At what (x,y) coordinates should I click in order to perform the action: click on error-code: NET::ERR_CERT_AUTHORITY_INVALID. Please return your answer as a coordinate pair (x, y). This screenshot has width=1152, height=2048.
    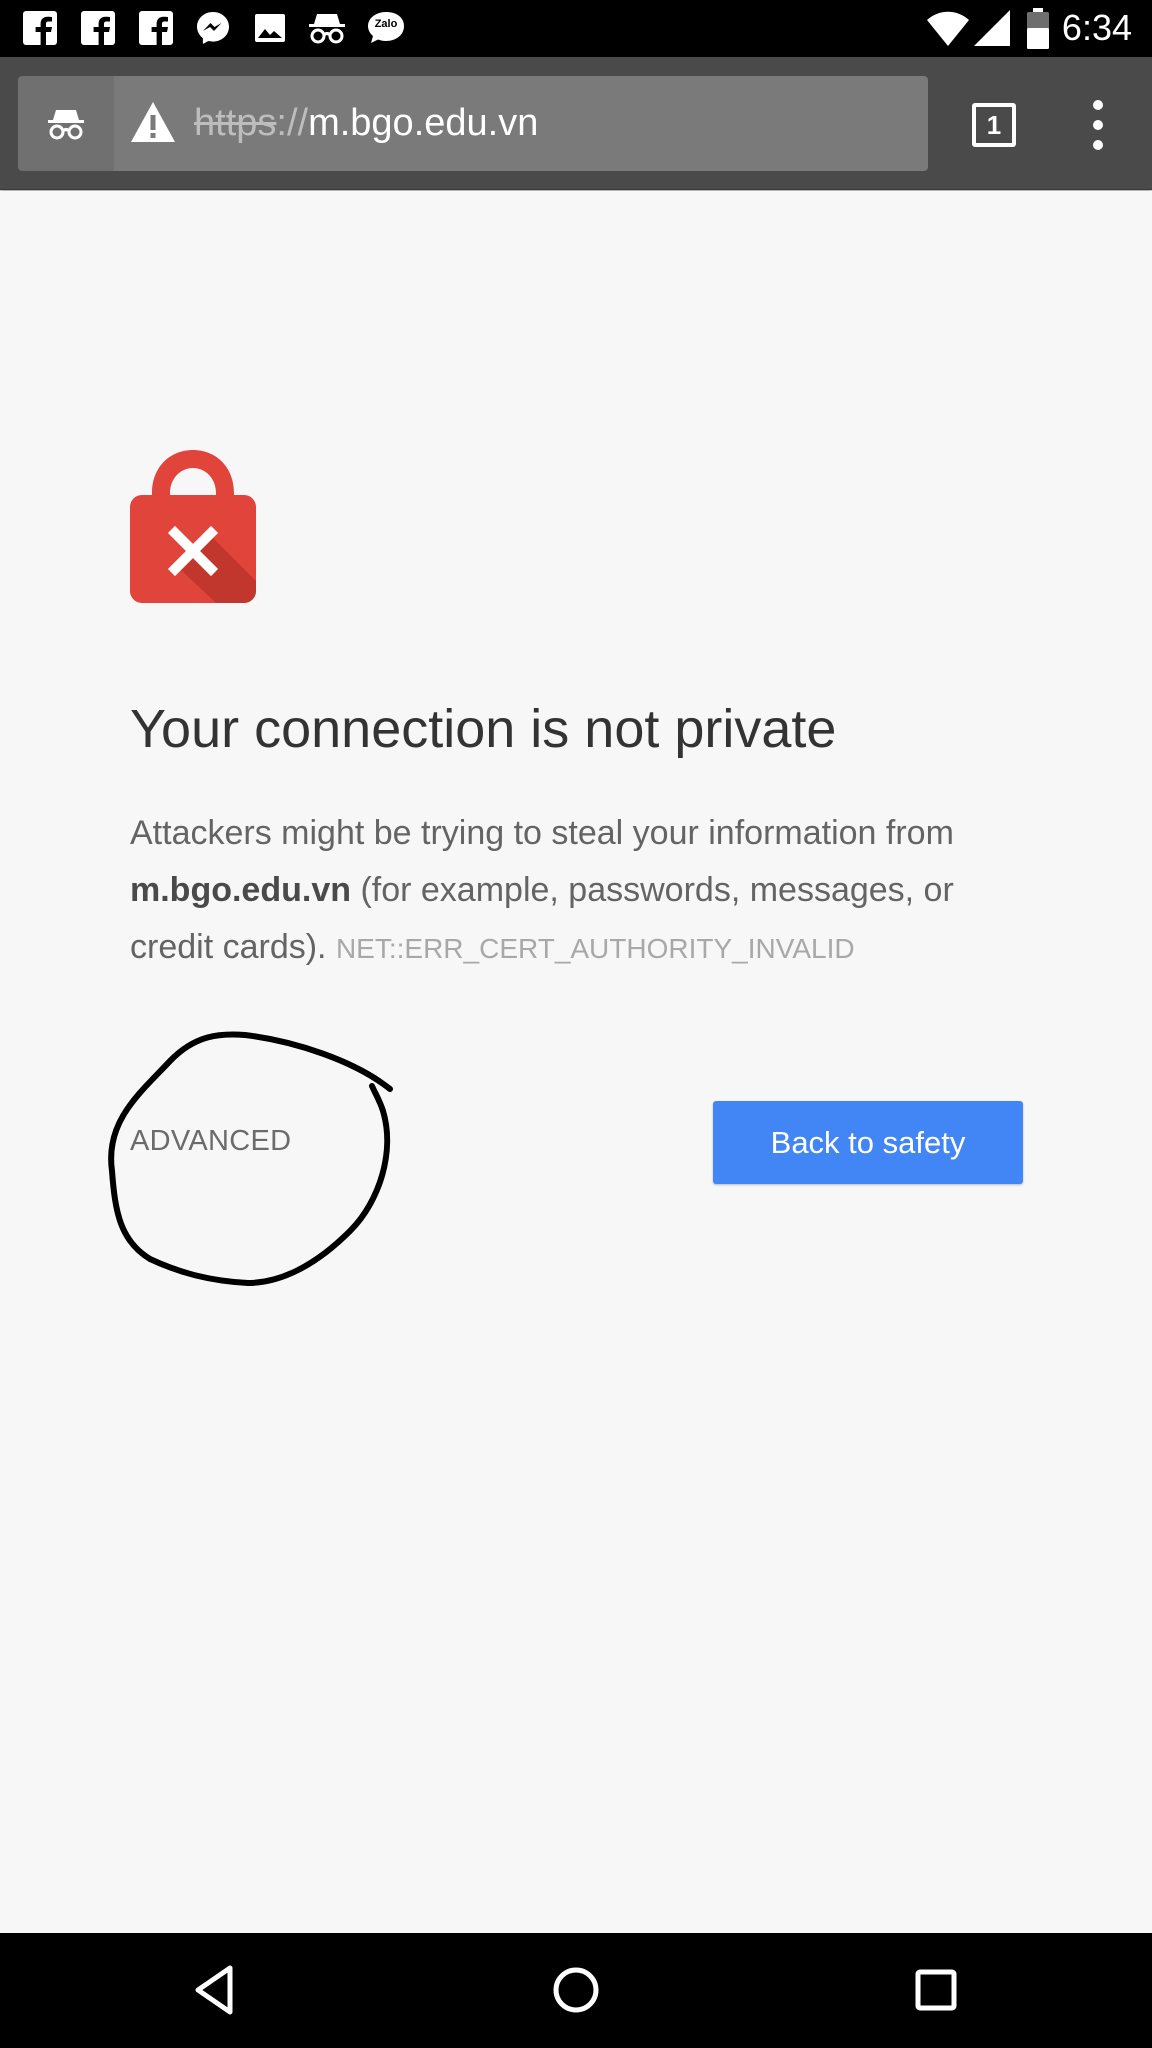
    Looking at the image, I should click on (595, 948).